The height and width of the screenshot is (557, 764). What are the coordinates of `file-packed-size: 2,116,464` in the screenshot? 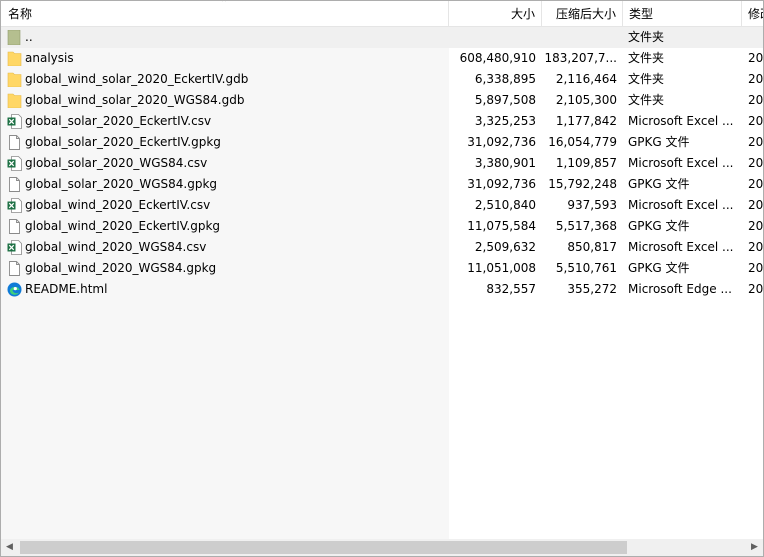 It's located at (586, 79).